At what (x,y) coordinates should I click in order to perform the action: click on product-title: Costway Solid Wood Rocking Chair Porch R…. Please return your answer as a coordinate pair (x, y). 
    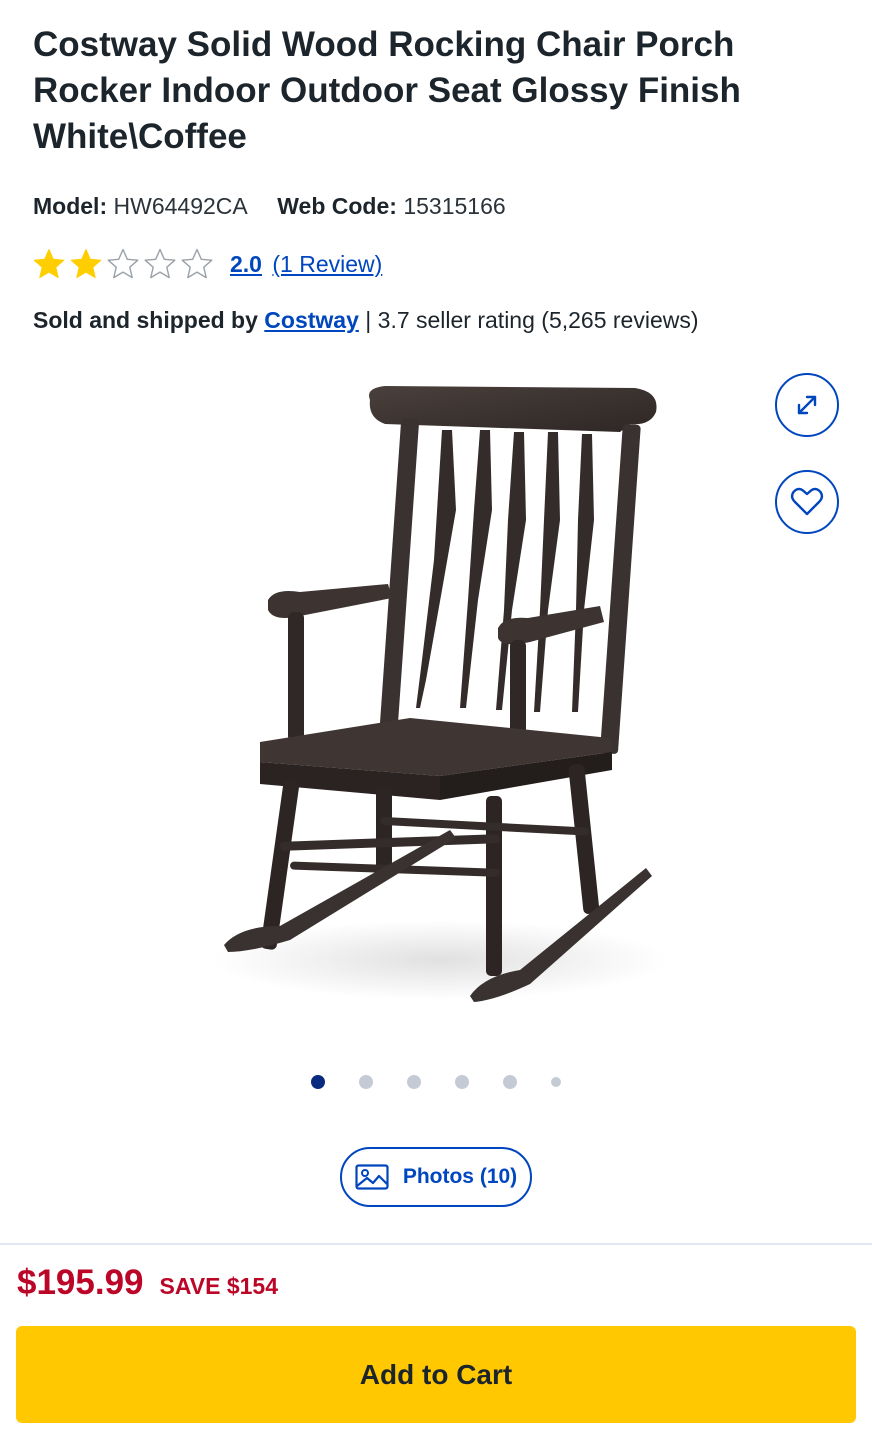
    Looking at the image, I should click on (387, 90).